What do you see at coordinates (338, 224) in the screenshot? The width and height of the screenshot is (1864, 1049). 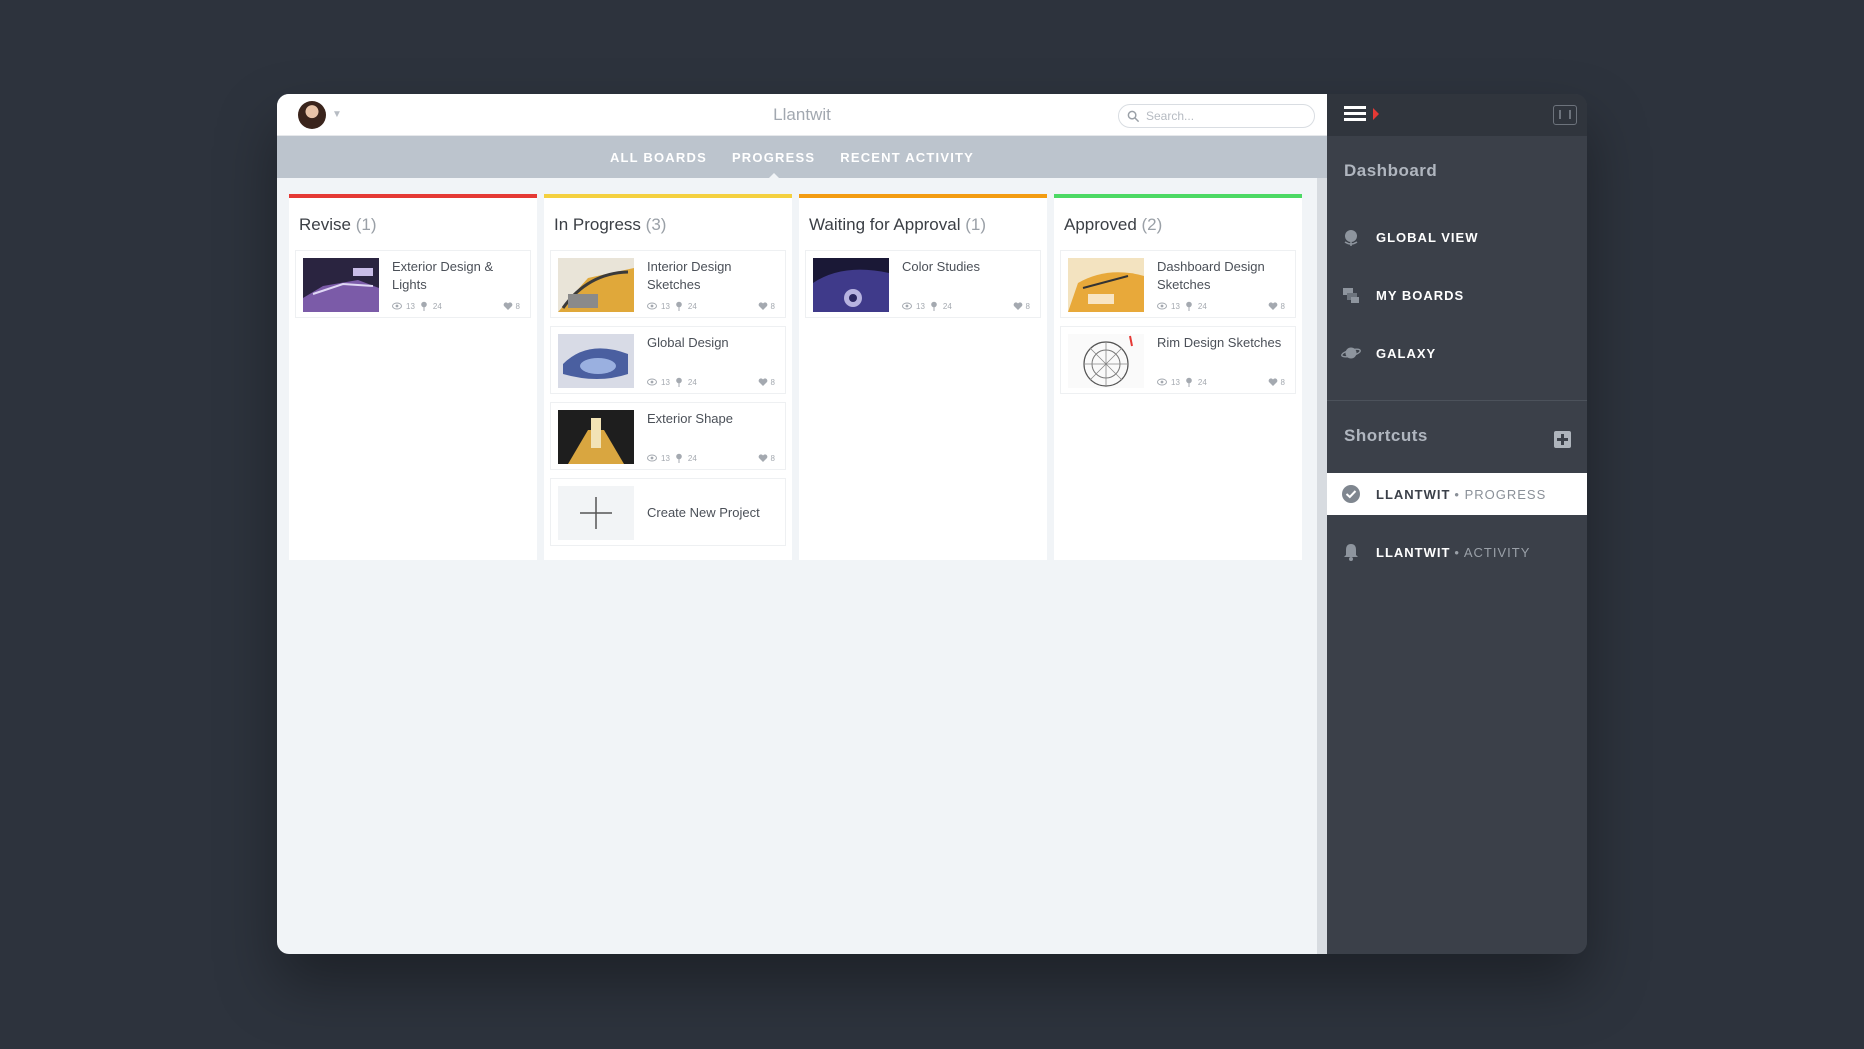 I see `column-title: Revise (1)` at bounding box center [338, 224].